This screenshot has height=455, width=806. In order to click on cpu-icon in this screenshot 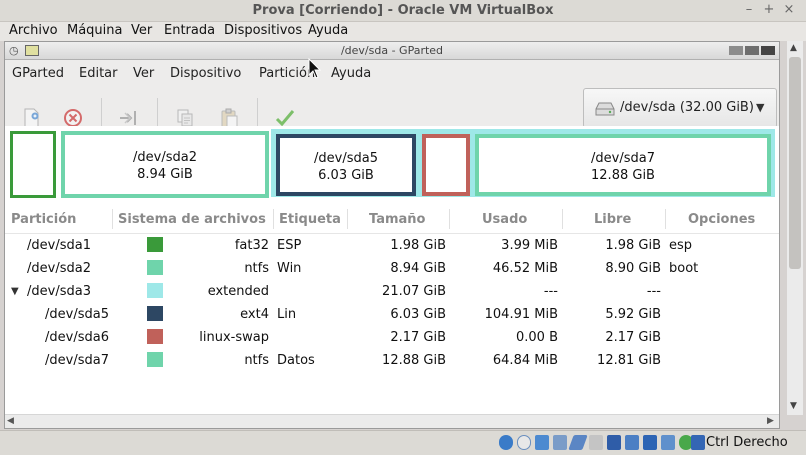, I will do `click(650, 442)`.